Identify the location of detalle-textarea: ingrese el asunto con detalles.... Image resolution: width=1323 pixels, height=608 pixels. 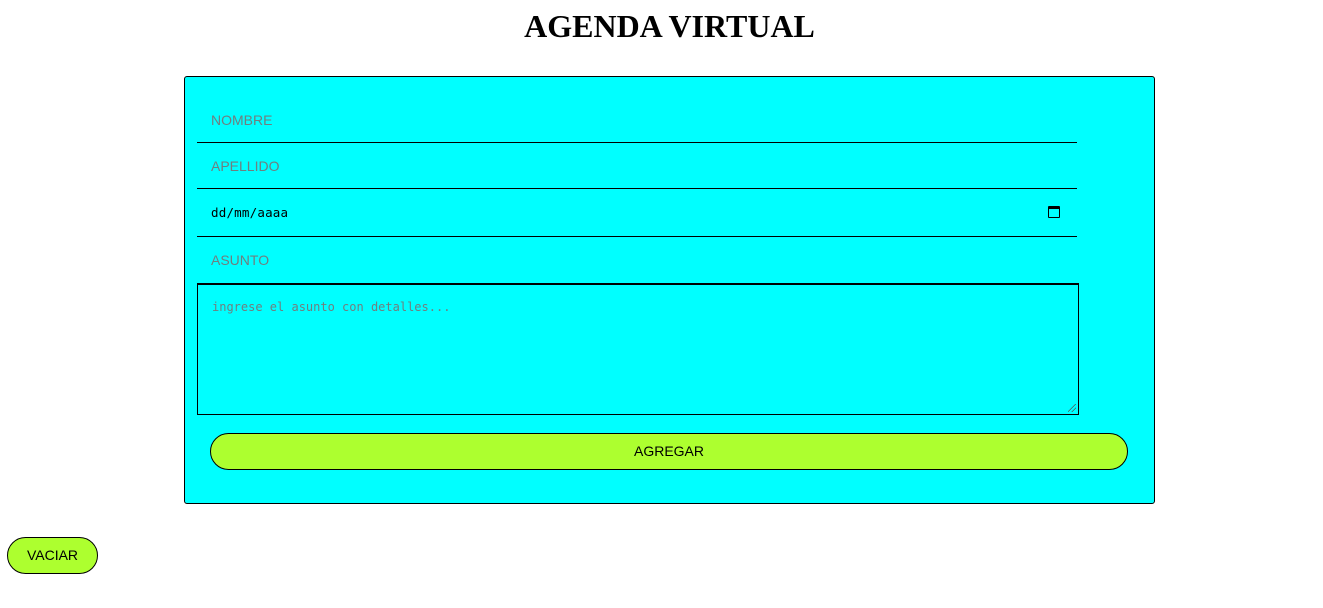
(638, 349).